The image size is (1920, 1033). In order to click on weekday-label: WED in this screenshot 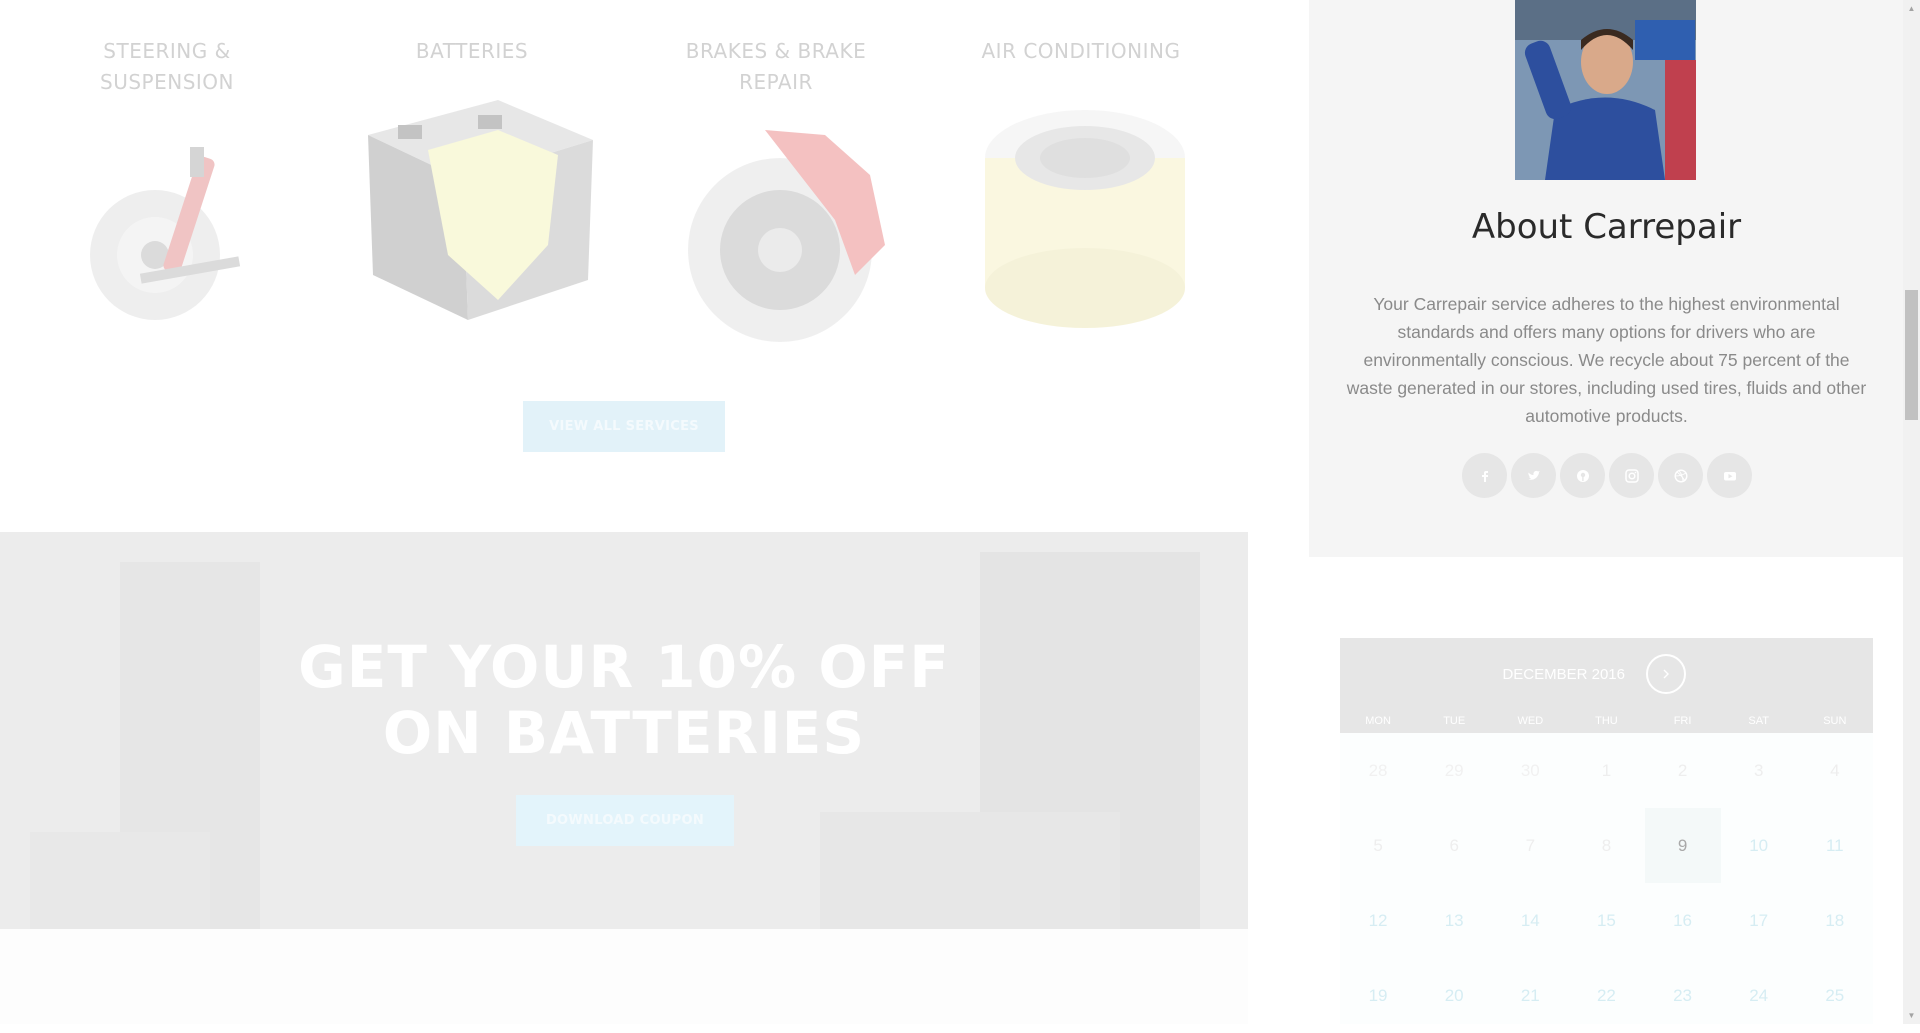, I will do `click(1530, 721)`.